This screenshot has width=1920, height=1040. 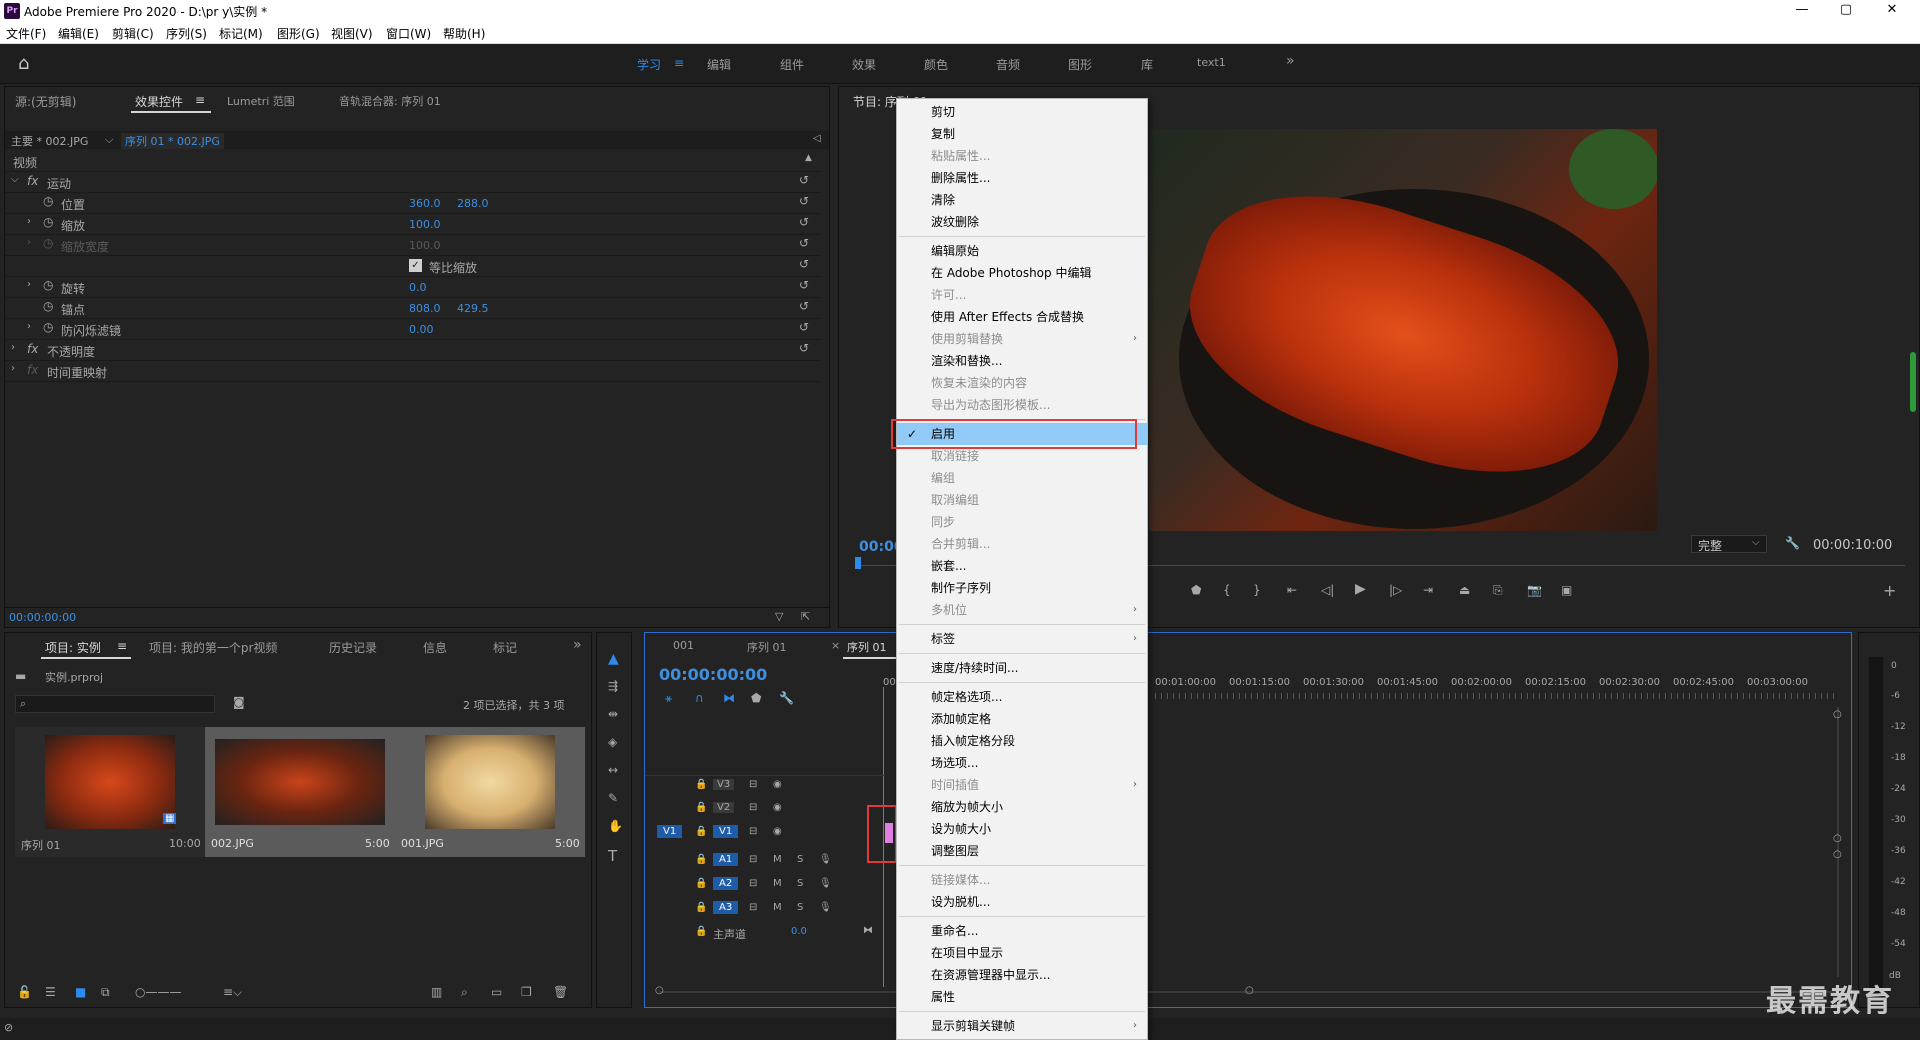 What do you see at coordinates (719, 64) in the screenshot?
I see `workspace-edit: 编辑` at bounding box center [719, 64].